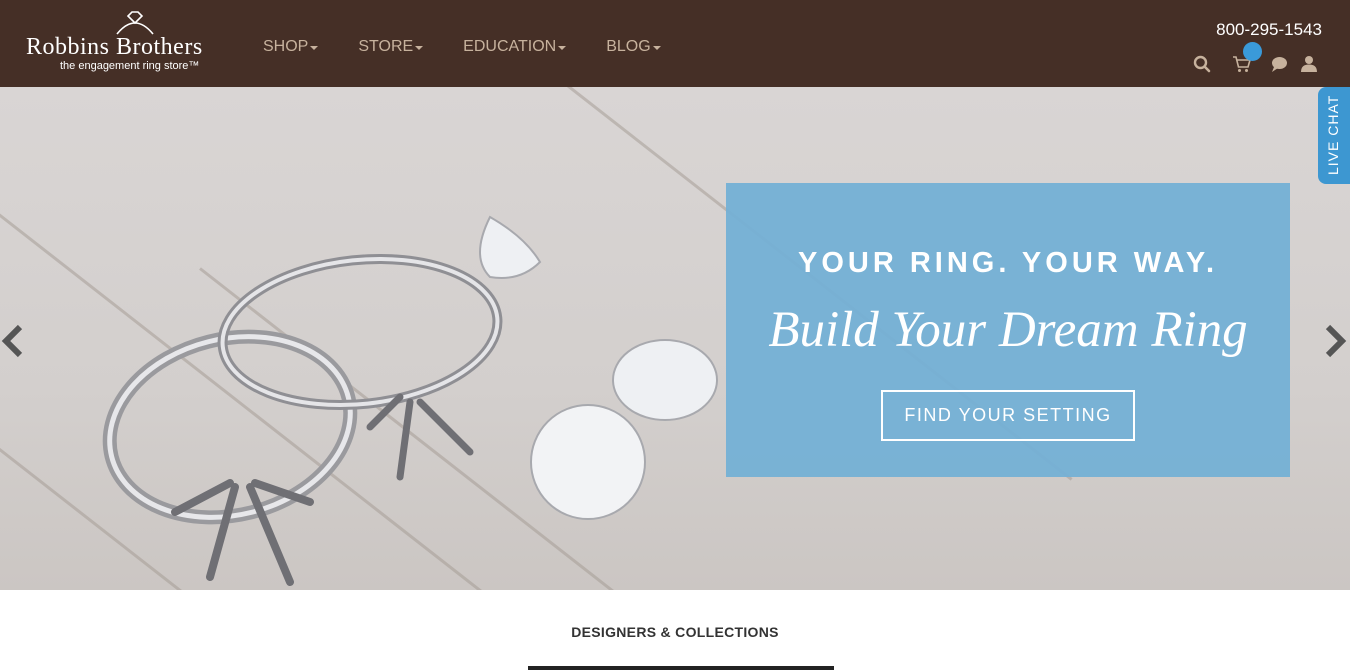 The width and height of the screenshot is (1350, 670). I want to click on promo-subheadline: Build Your Dream Ring, so click(1008, 330).